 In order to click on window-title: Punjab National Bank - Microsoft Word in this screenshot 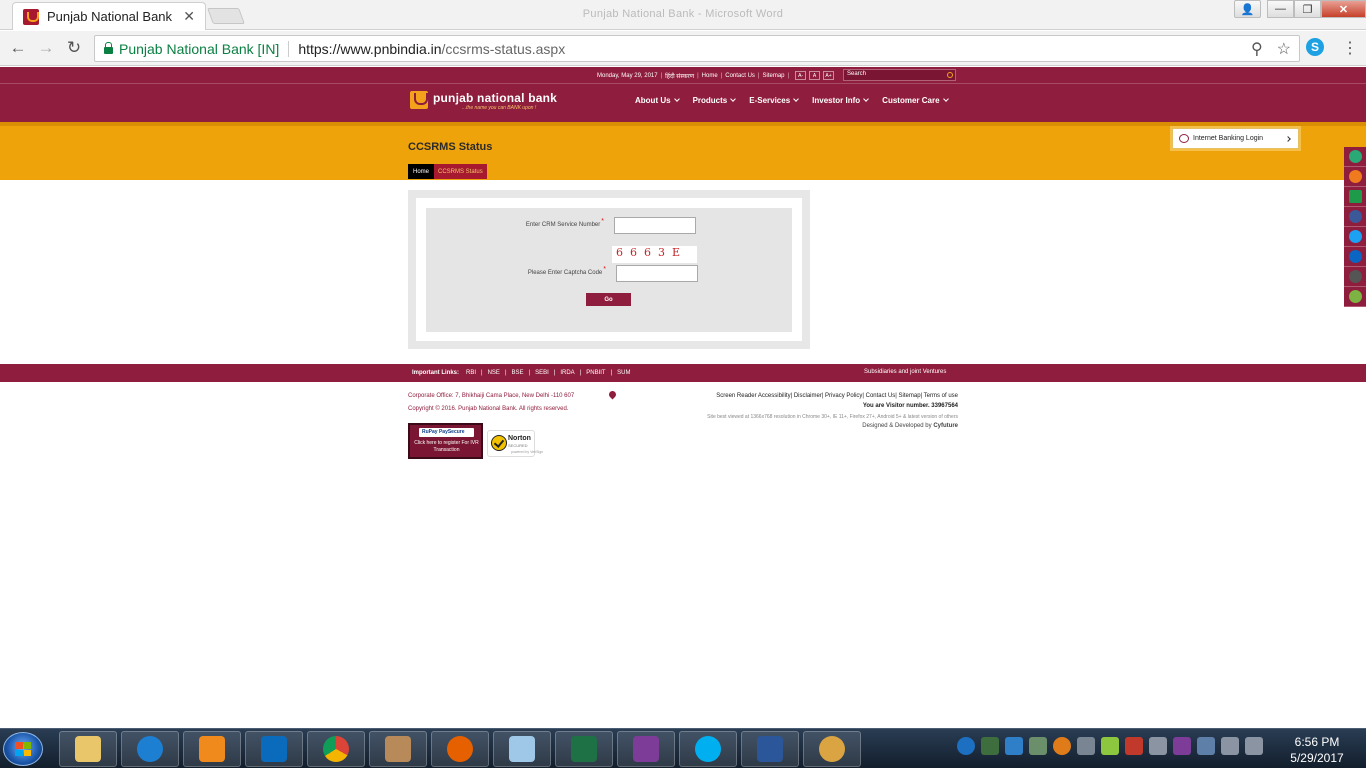, I will do `click(683, 14)`.